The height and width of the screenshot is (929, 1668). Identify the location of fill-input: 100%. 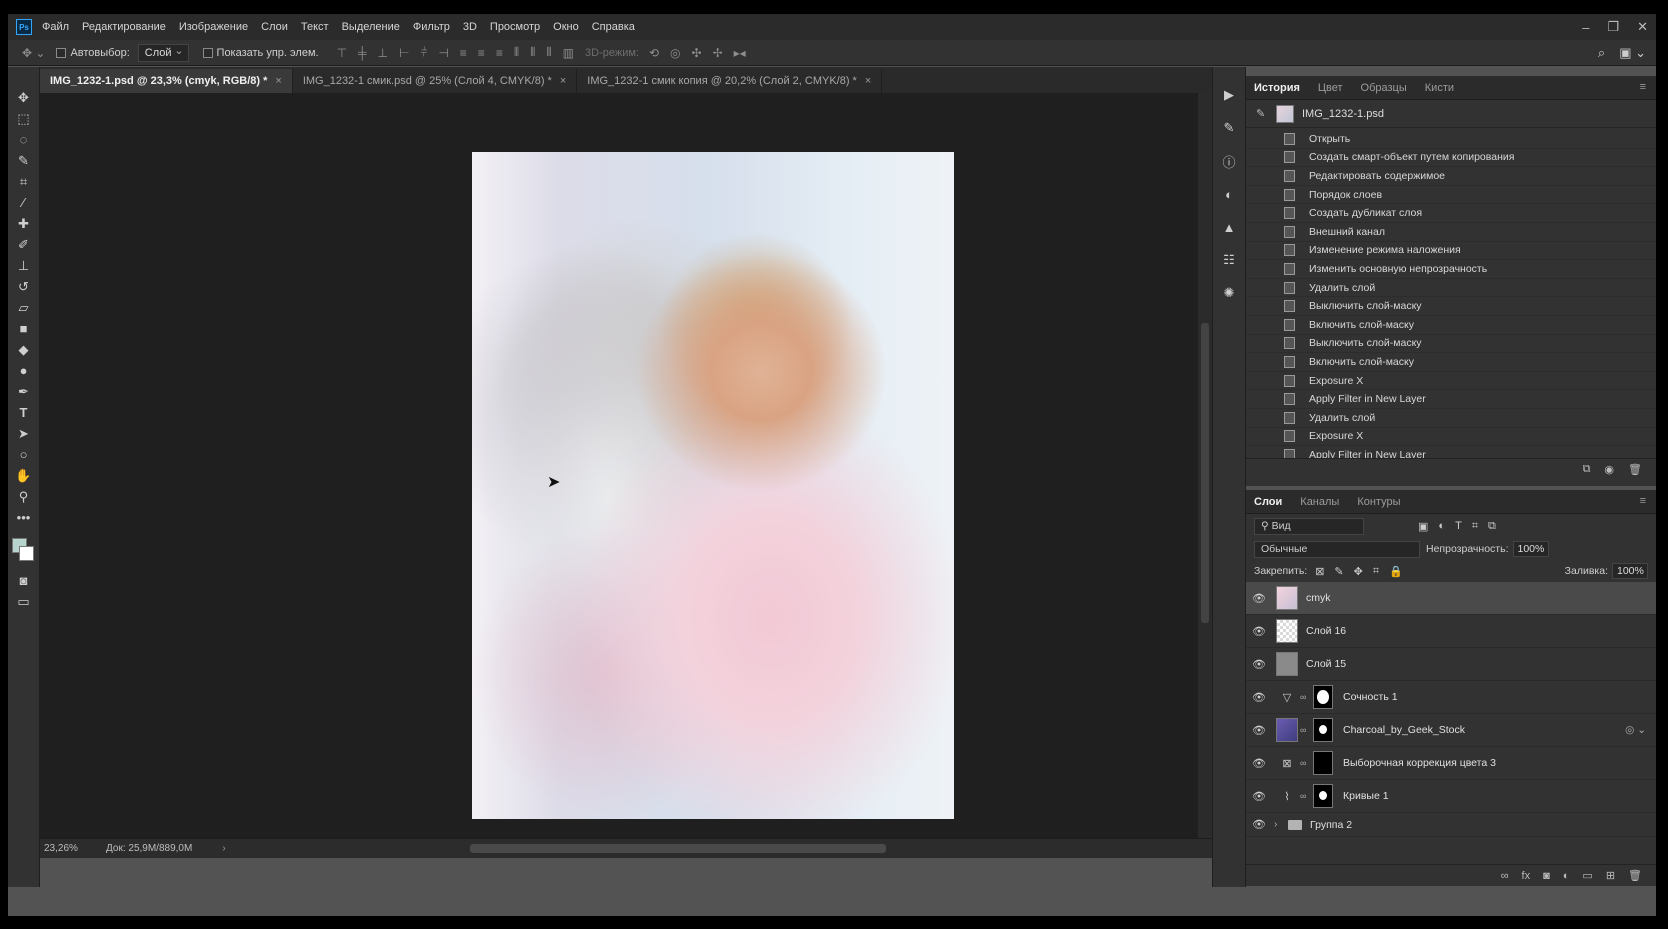
(1630, 571).